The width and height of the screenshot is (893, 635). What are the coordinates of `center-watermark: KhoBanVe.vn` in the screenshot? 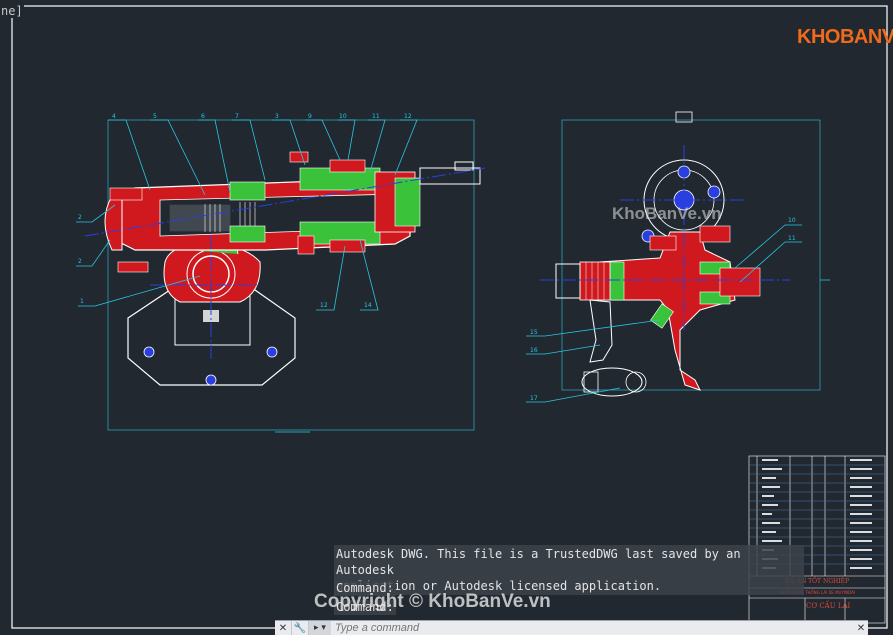 It's located at (667, 213).